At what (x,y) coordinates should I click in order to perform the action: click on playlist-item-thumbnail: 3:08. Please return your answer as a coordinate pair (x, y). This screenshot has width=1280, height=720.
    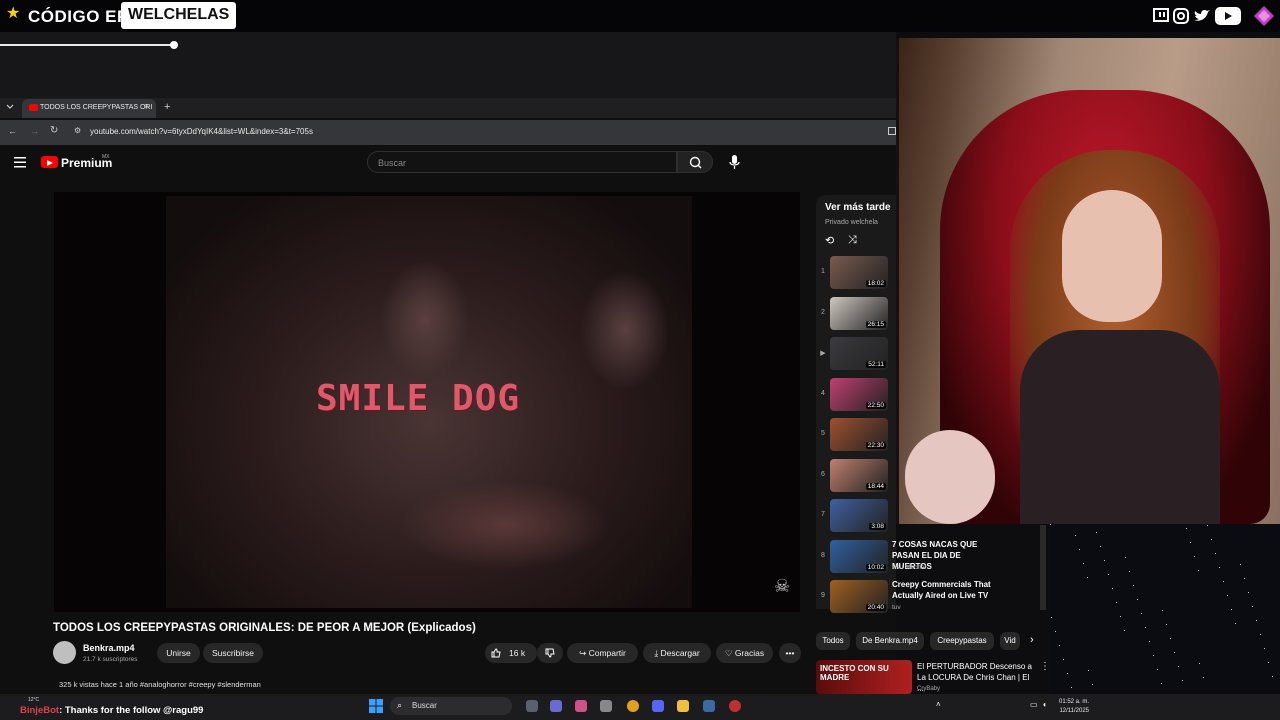
    Looking at the image, I should click on (859, 515).